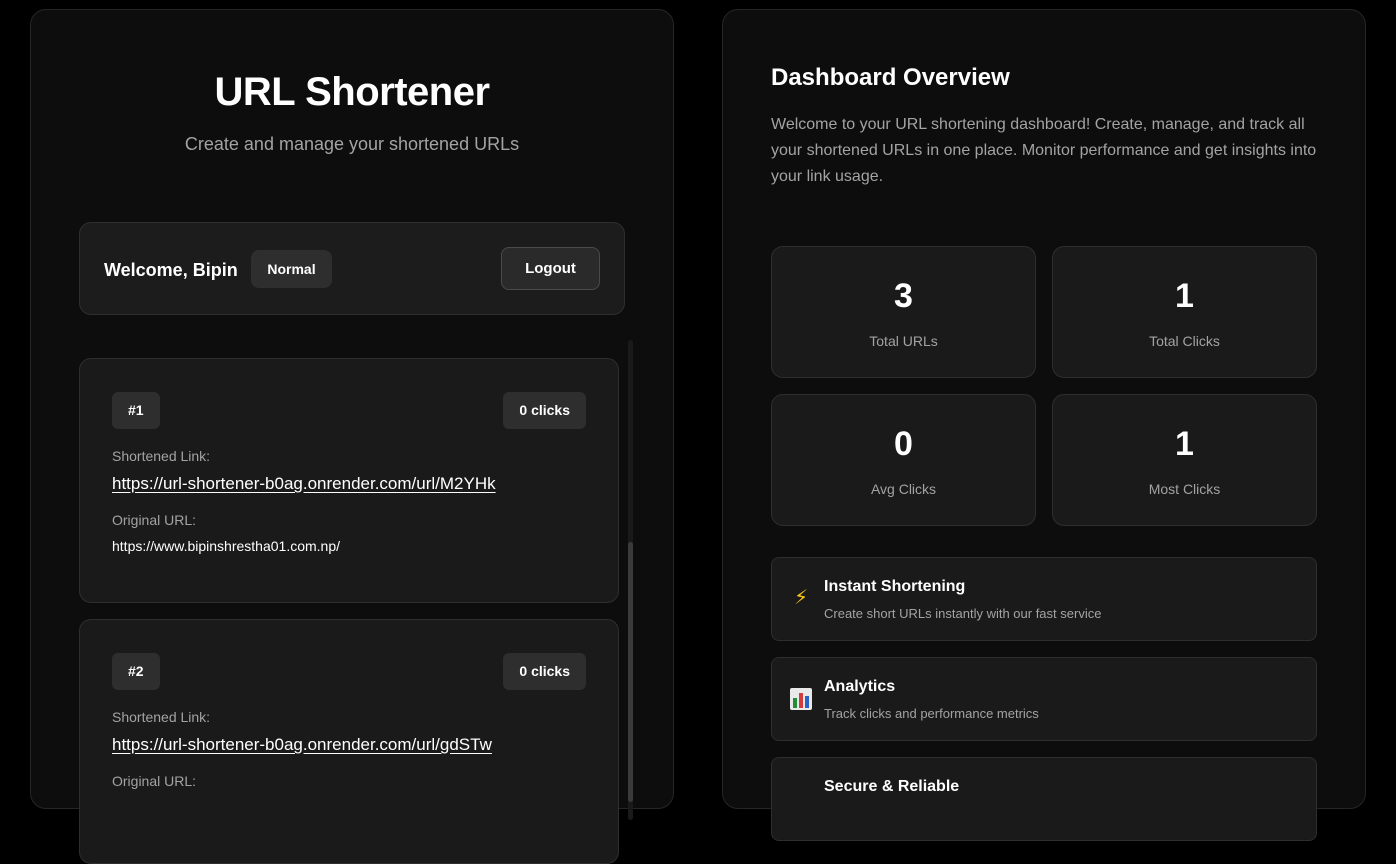  I want to click on logout-button: Logout, so click(550, 268).